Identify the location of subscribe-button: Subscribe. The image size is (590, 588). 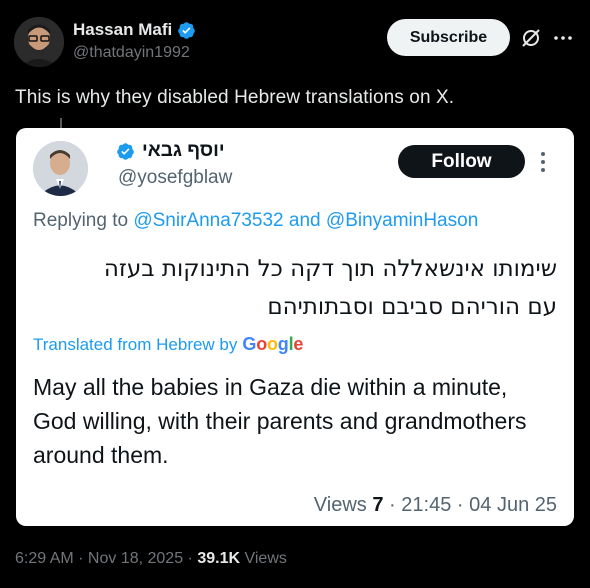
(448, 37).